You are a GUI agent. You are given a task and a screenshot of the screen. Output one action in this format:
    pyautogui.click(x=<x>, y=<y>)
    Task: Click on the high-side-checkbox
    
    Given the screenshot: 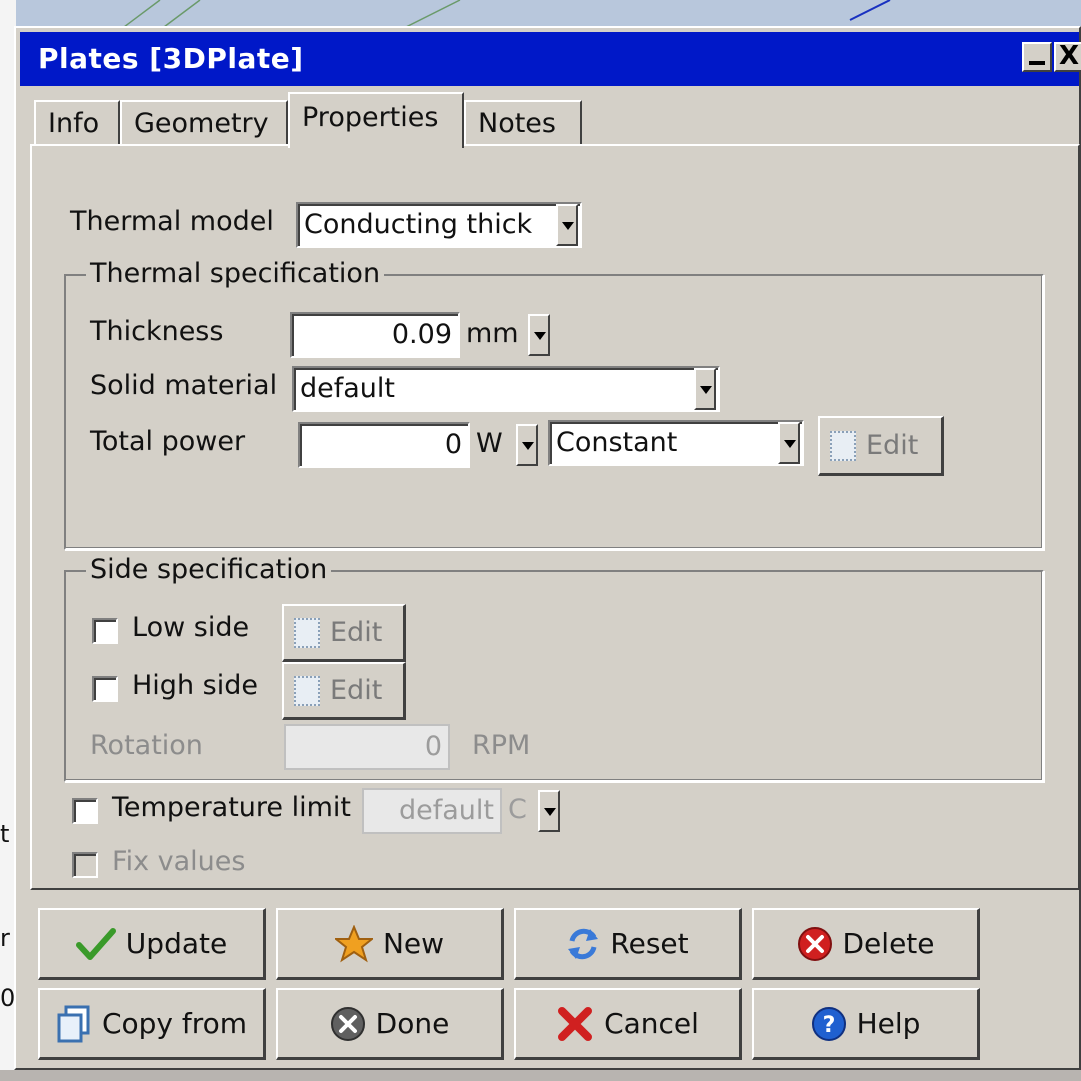 What is the action you would take?
    pyautogui.click(x=105, y=689)
    